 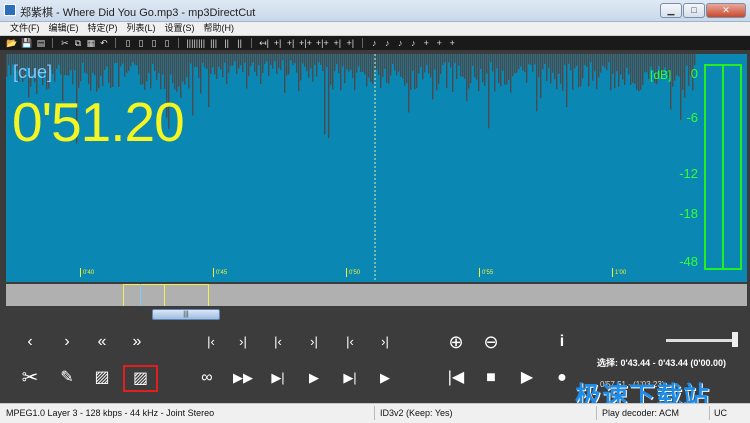 What do you see at coordinates (416, 413) in the screenshot?
I see `status-tag: ID3v2 (Keep: Yes)` at bounding box center [416, 413].